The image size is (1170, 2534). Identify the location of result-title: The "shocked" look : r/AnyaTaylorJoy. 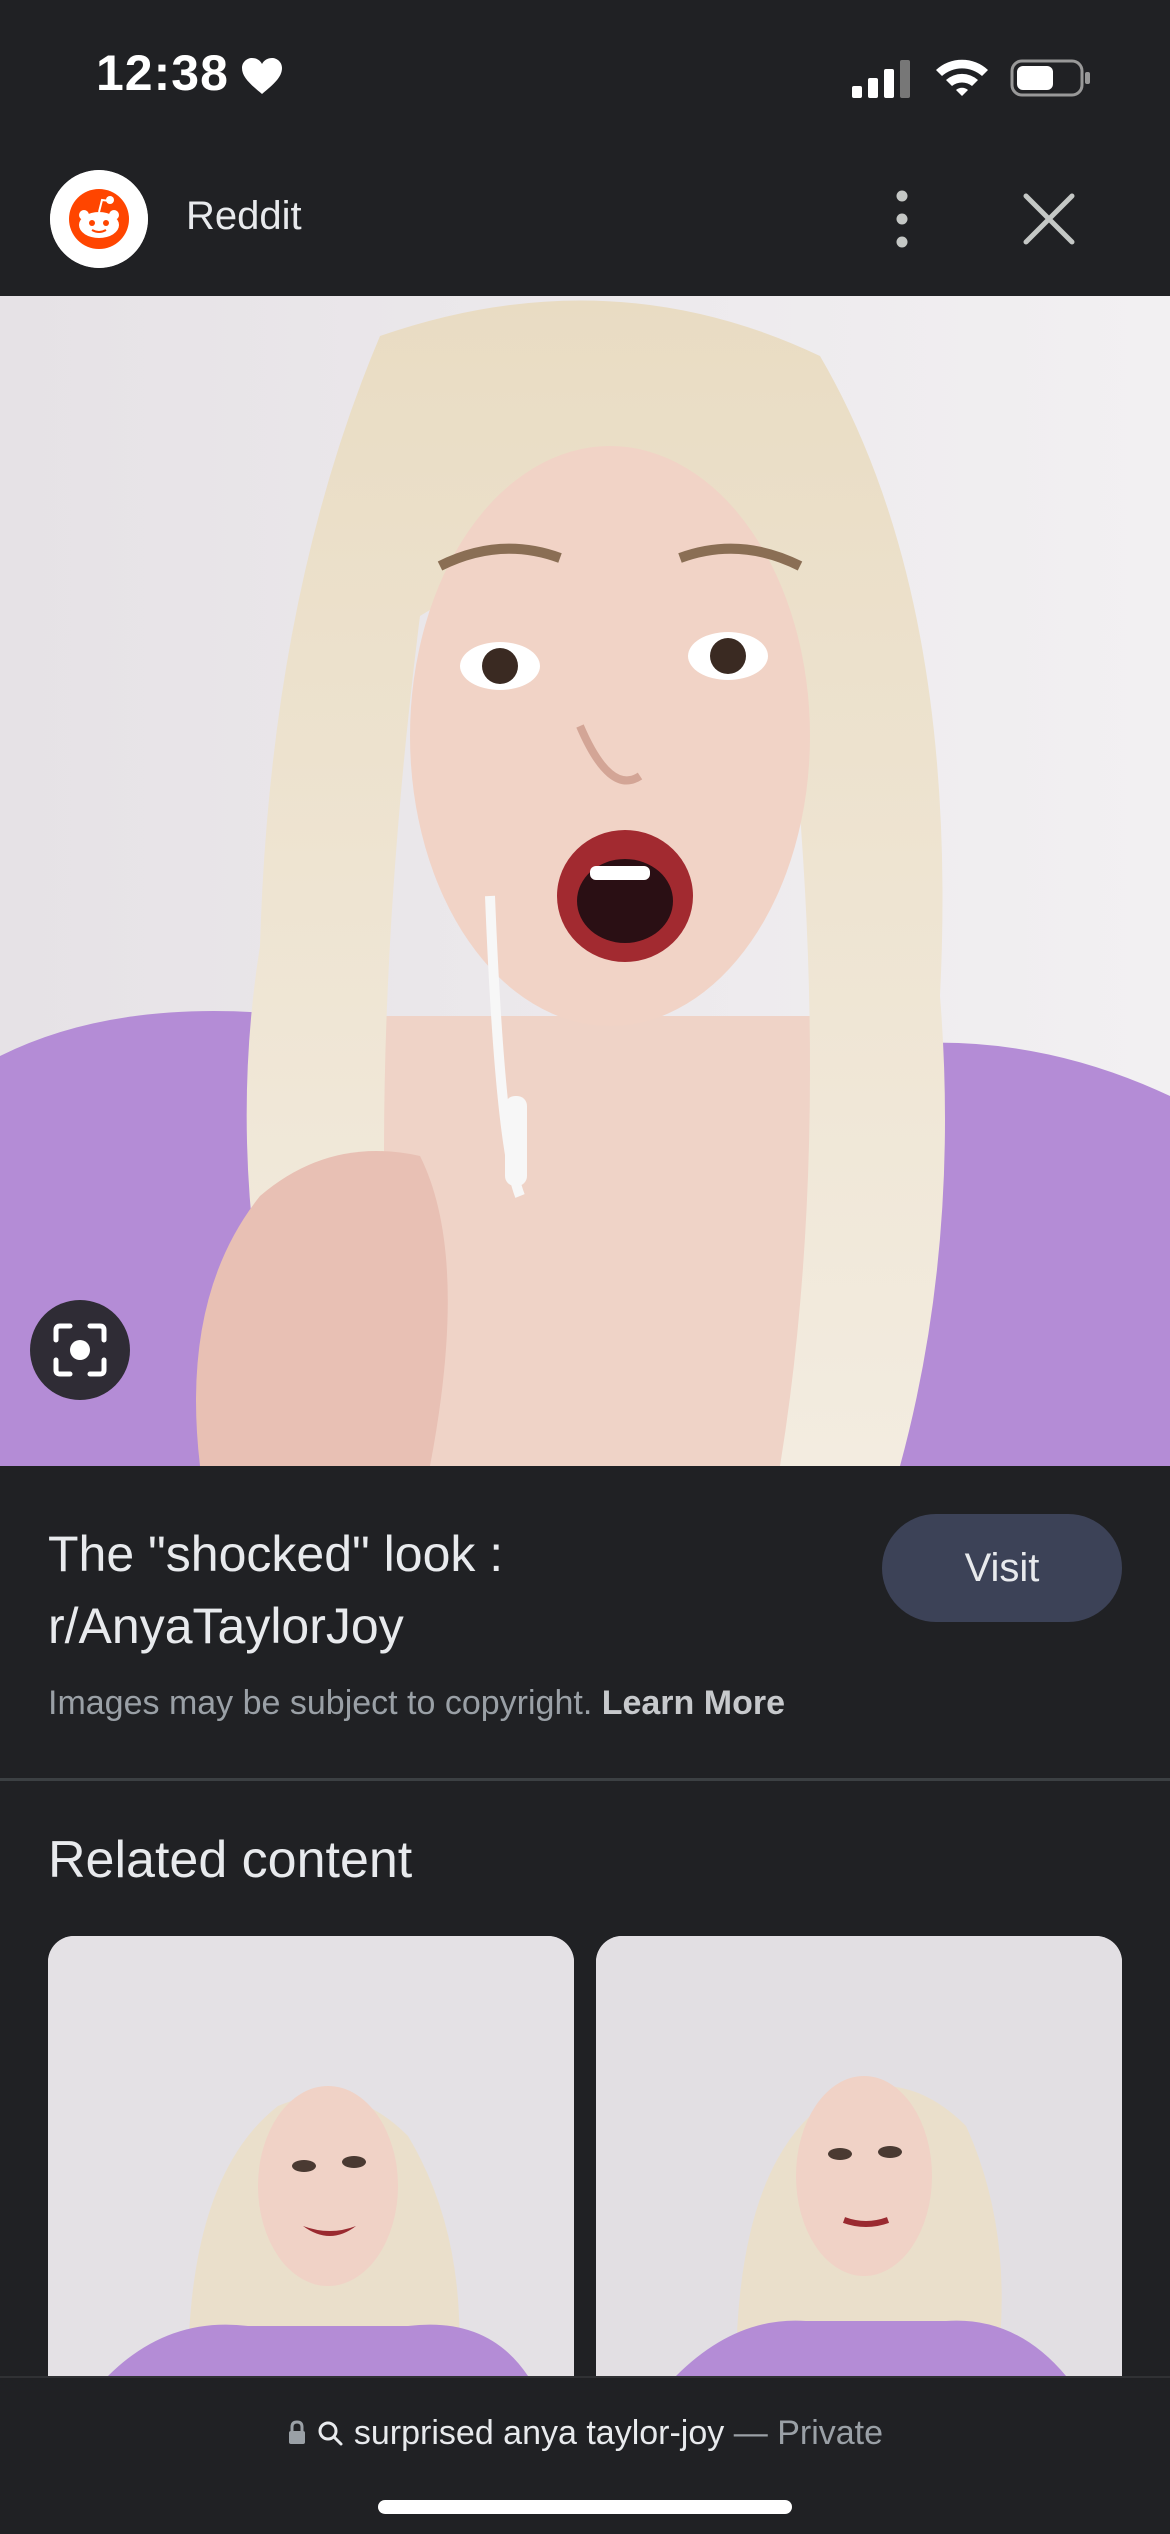
(438, 1590).